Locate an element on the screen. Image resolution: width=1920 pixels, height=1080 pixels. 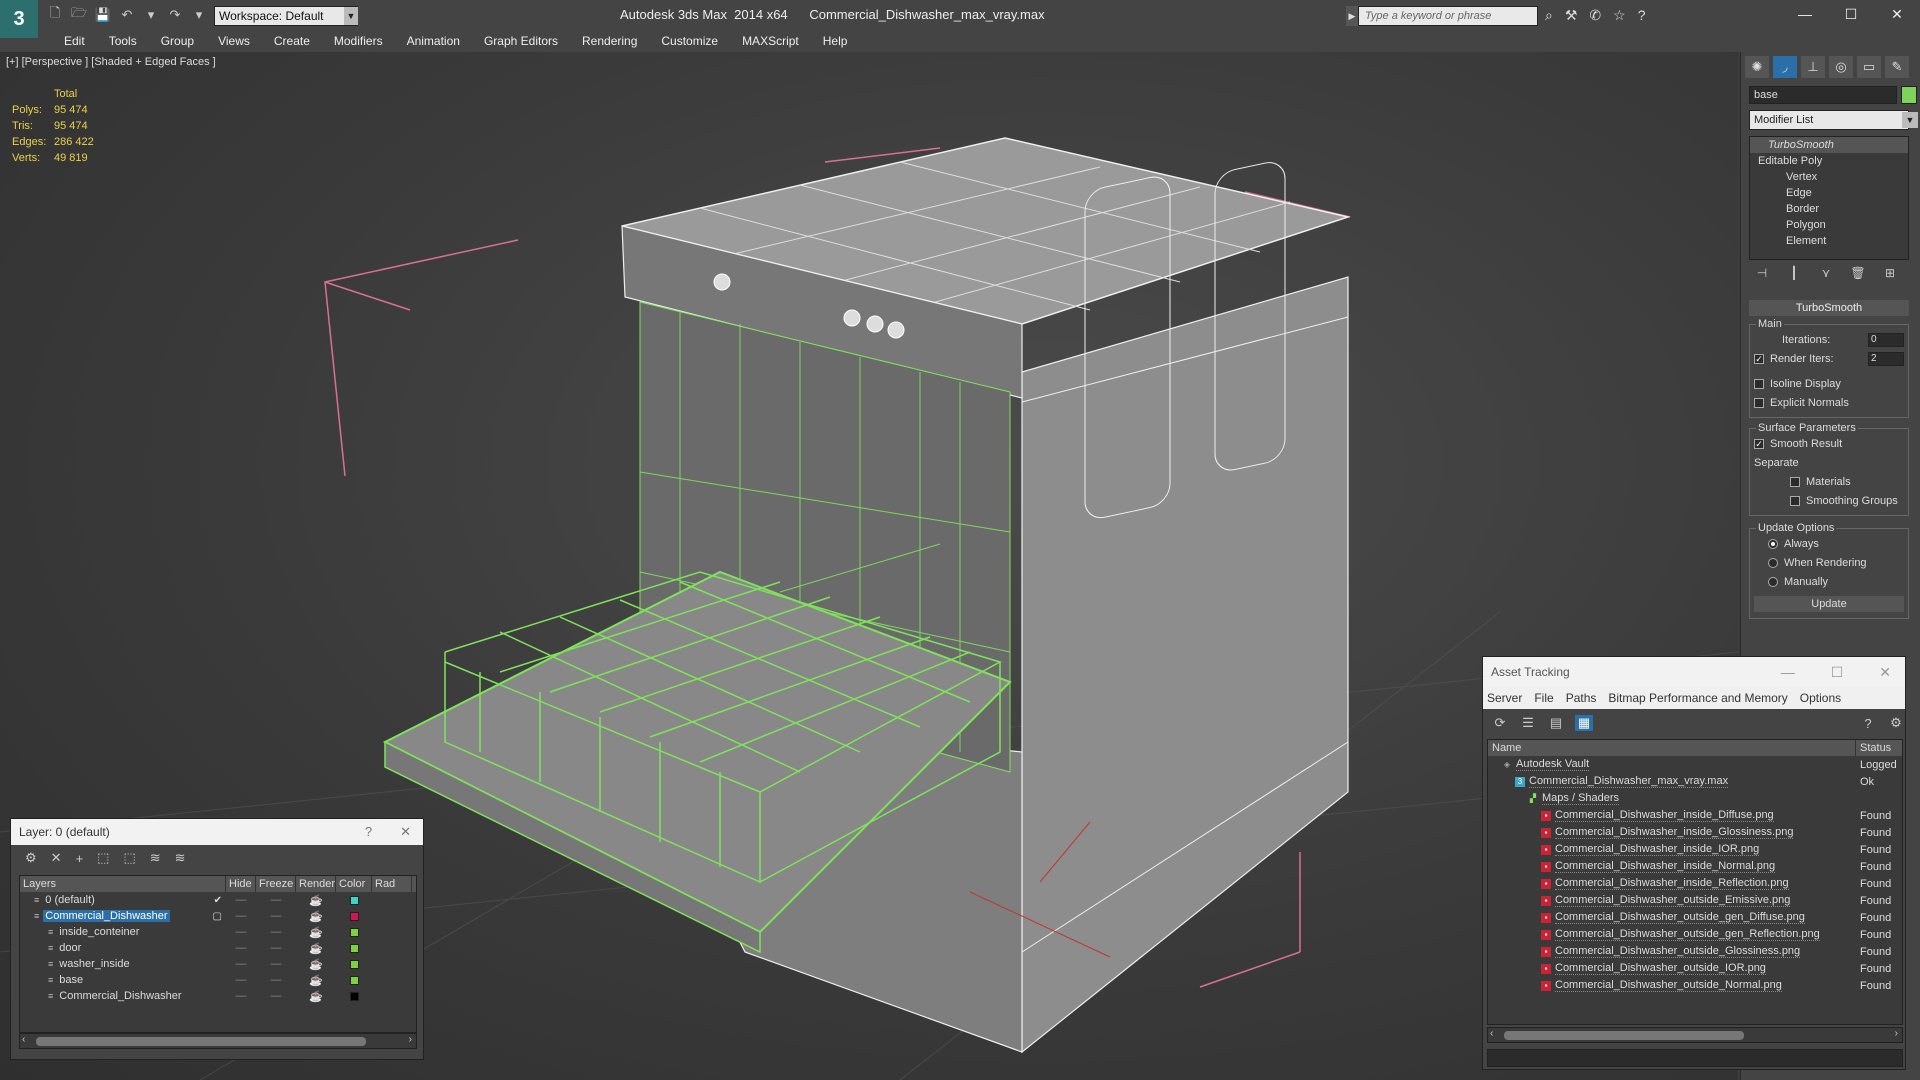
asset-name: Autodesk Vault is located at coordinates (1553, 764).